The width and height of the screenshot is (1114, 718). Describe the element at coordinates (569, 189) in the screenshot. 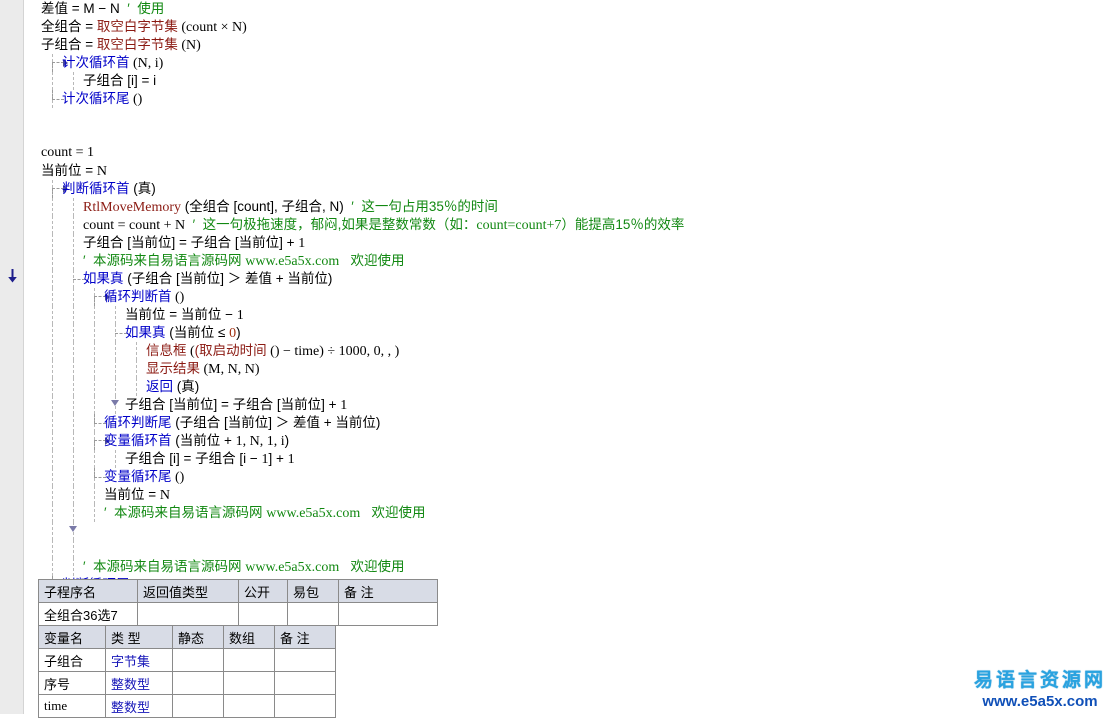

I see `code-line: 判断循环首 (真)` at that location.